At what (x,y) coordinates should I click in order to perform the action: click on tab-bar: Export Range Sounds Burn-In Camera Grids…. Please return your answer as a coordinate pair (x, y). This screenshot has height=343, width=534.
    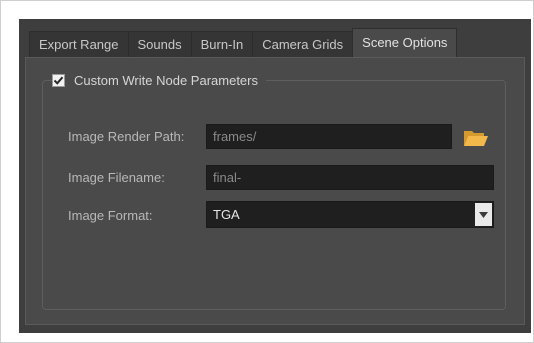
    Looking at the image, I should click on (243, 42).